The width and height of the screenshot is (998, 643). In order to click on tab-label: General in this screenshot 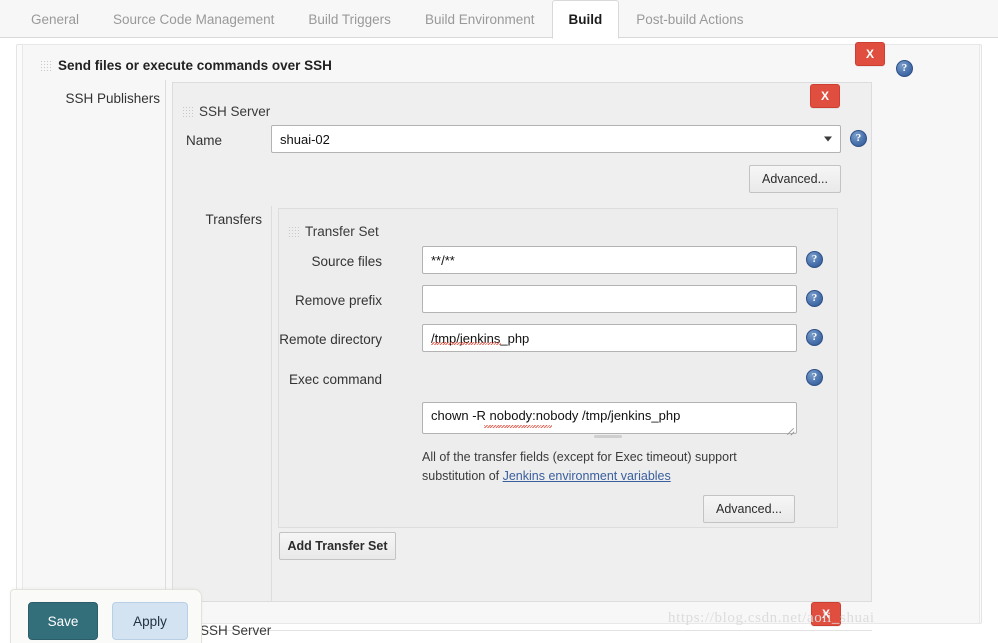, I will do `click(55, 19)`.